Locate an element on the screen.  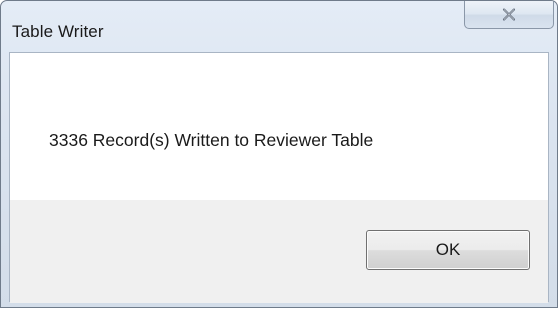
message-text: 3336 Record(s) Written to Reviewer Table is located at coordinates (211, 140).